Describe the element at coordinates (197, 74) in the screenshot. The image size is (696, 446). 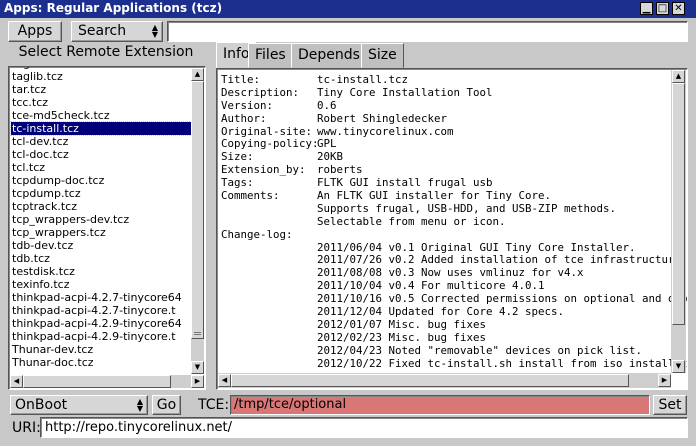
I see `scroll-up-icon: ▲` at that location.